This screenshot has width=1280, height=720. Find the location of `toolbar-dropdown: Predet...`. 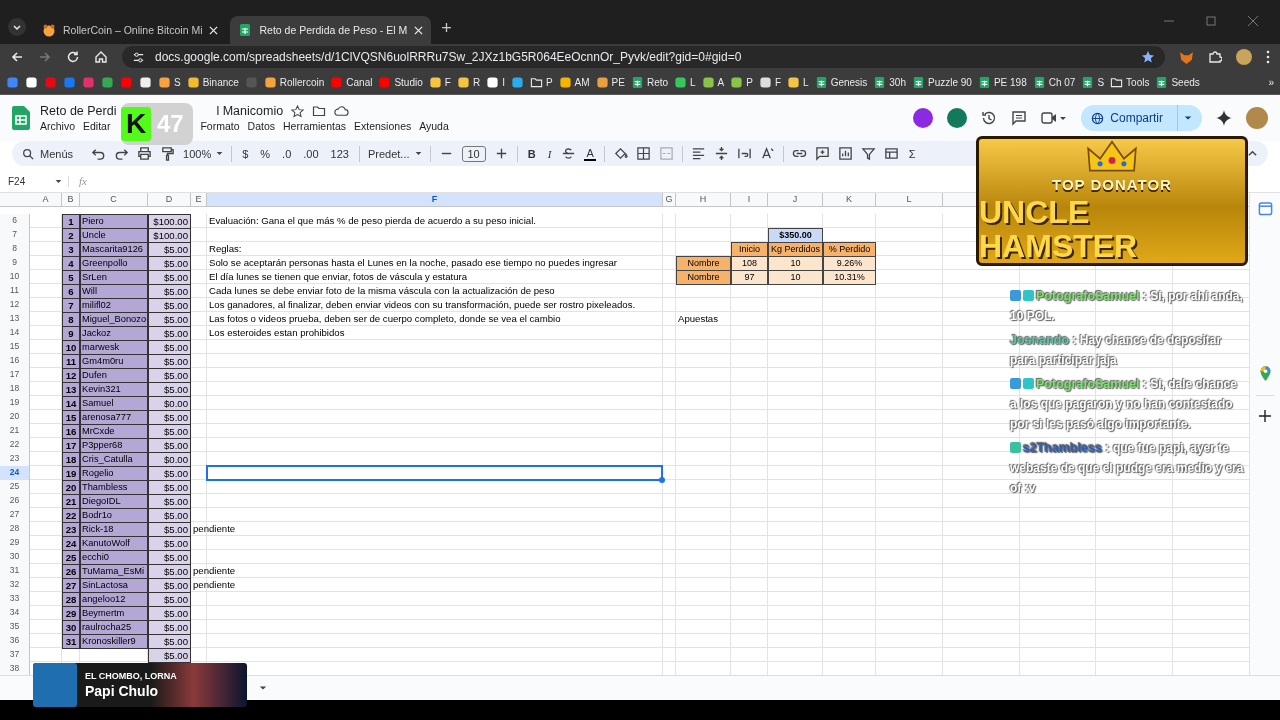

toolbar-dropdown: Predet... is located at coordinates (394, 153).